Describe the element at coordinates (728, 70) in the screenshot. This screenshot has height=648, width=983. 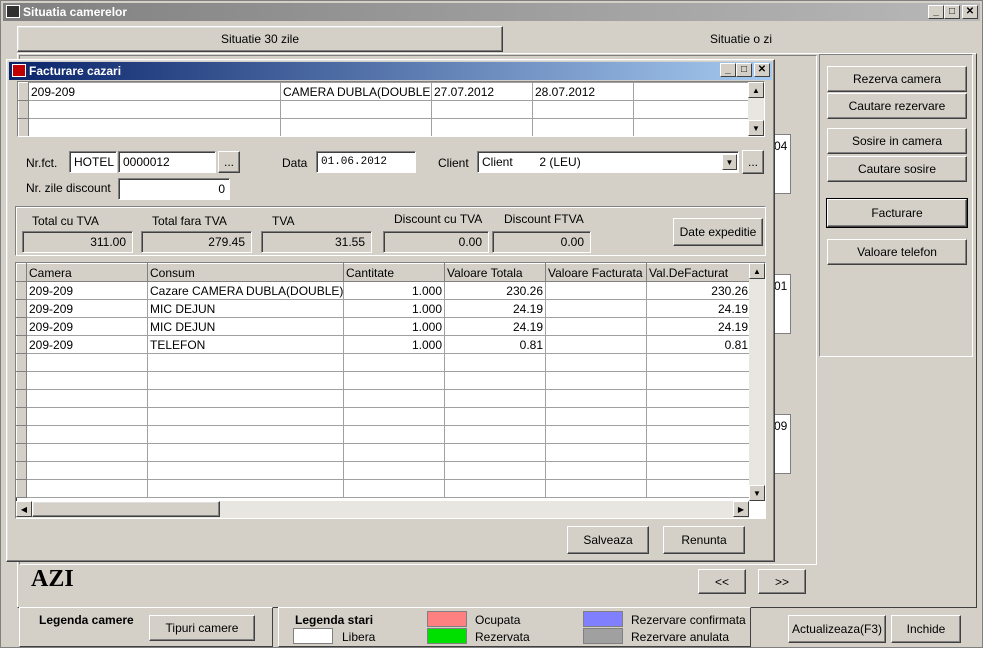
I see `dialog-minimize-icon: _` at that location.